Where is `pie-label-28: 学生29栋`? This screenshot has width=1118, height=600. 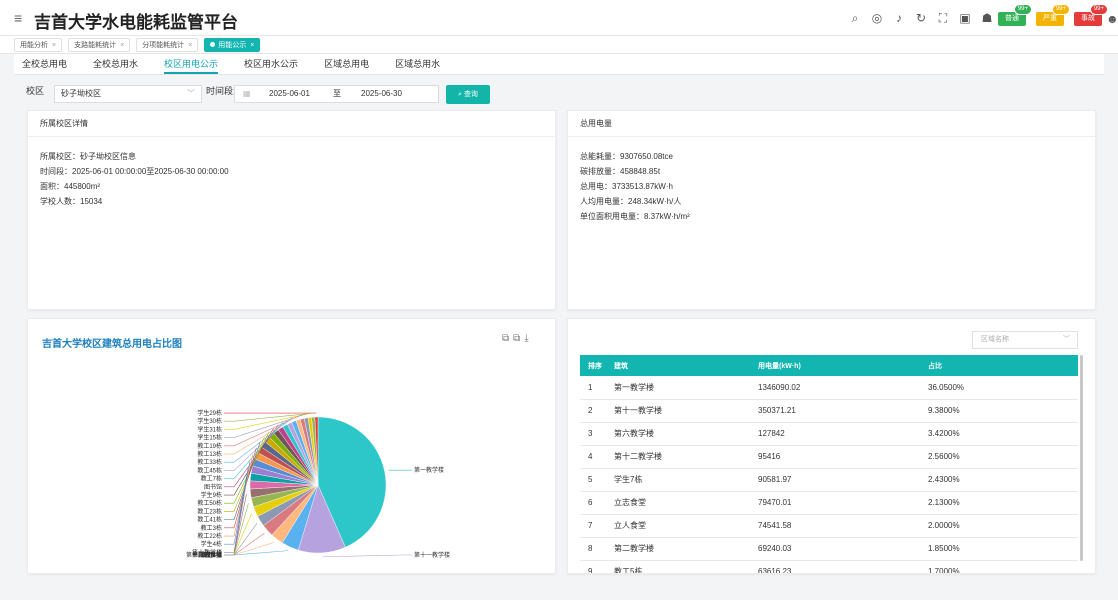
pie-label-28: 学生29栋 is located at coordinates (209, 413).